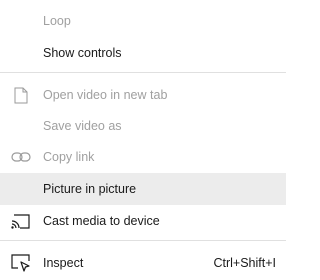  Describe the element at coordinates (57, 21) in the screenshot. I see `menu-item-loop-label: Loop` at that location.